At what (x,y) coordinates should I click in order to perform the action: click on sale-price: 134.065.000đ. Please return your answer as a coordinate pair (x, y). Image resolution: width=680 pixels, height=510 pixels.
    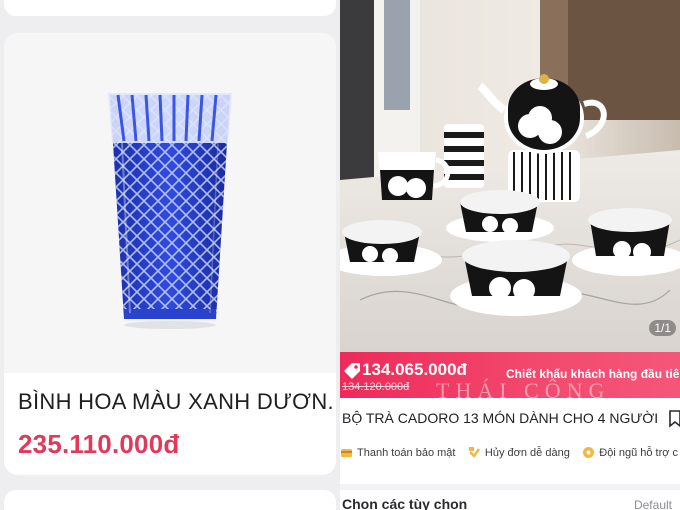
    Looking at the image, I should click on (414, 369).